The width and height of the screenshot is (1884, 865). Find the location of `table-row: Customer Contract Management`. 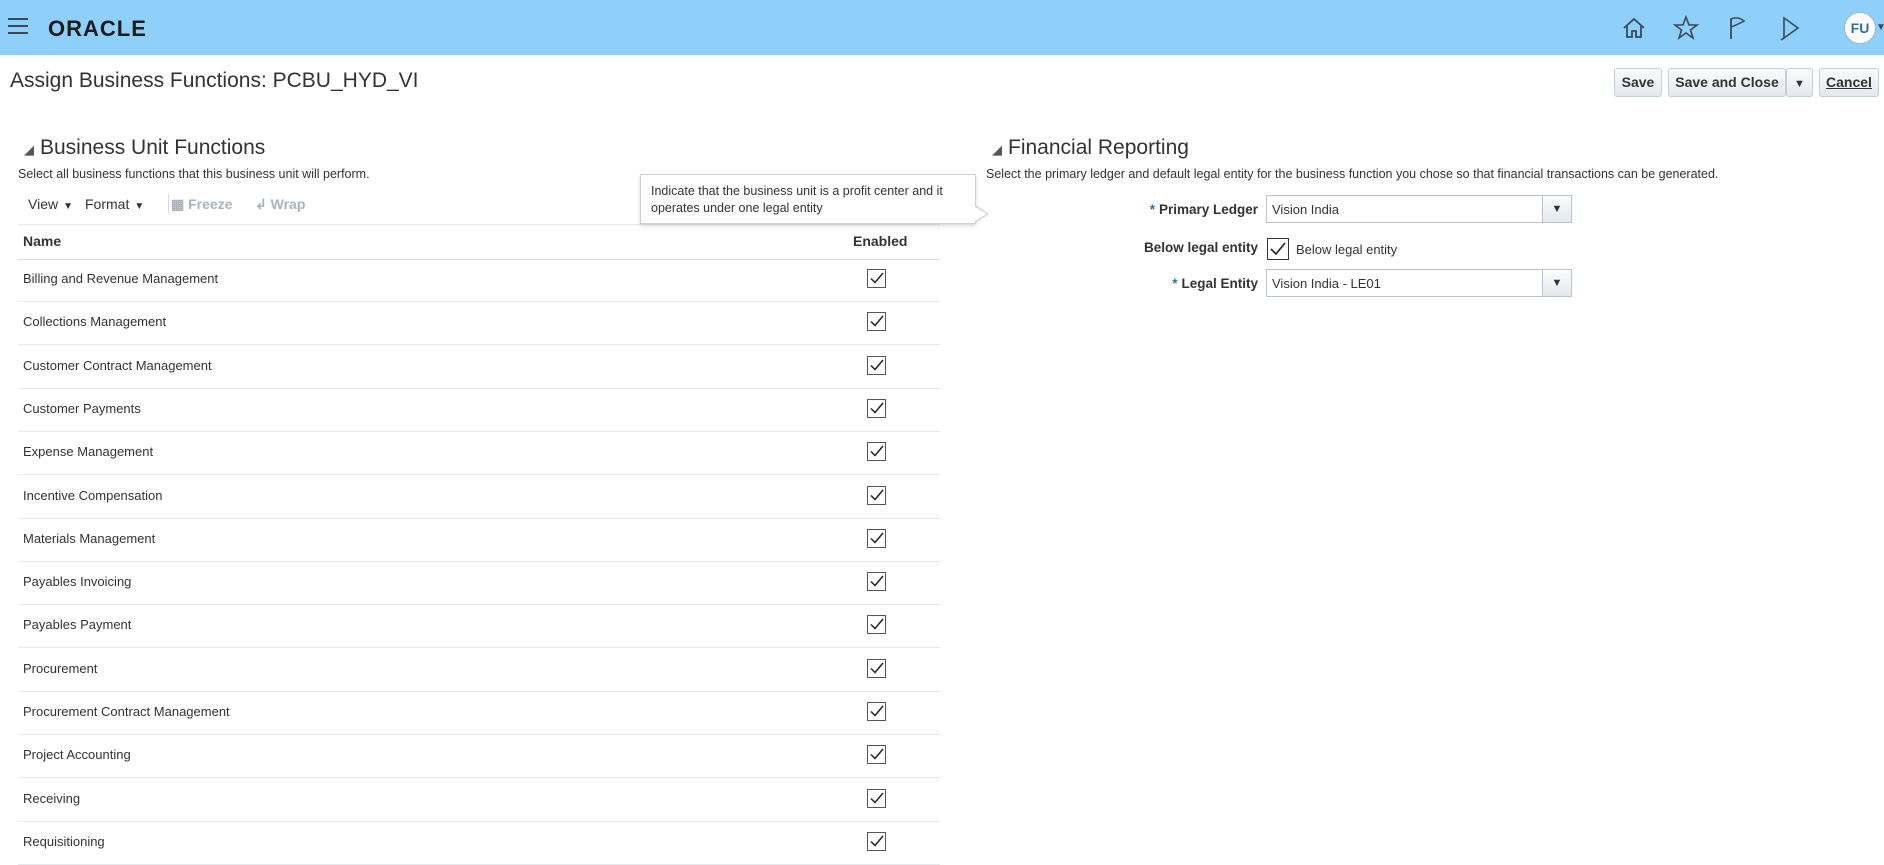

table-row: Customer Contract Management is located at coordinates (479, 367).